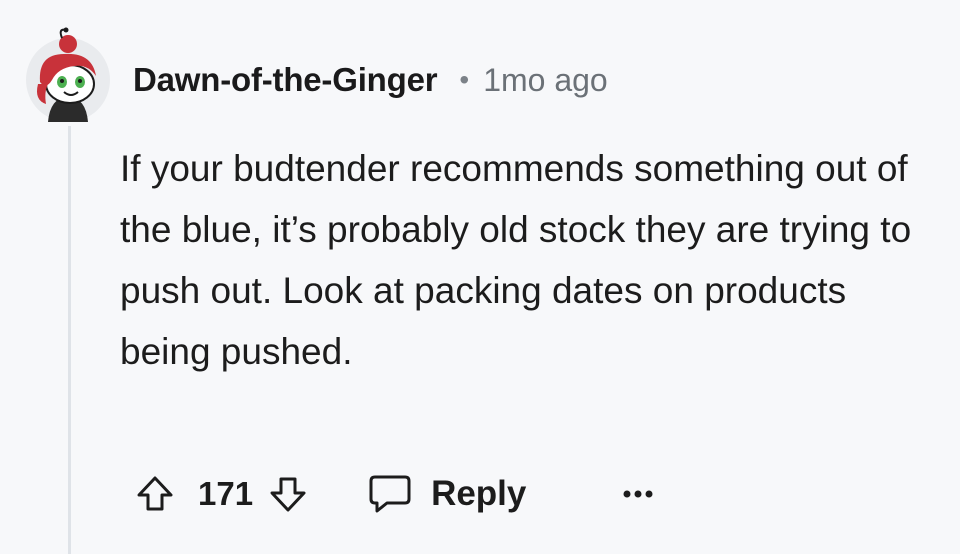 This screenshot has width=960, height=554. I want to click on avatar, so click(68, 73).